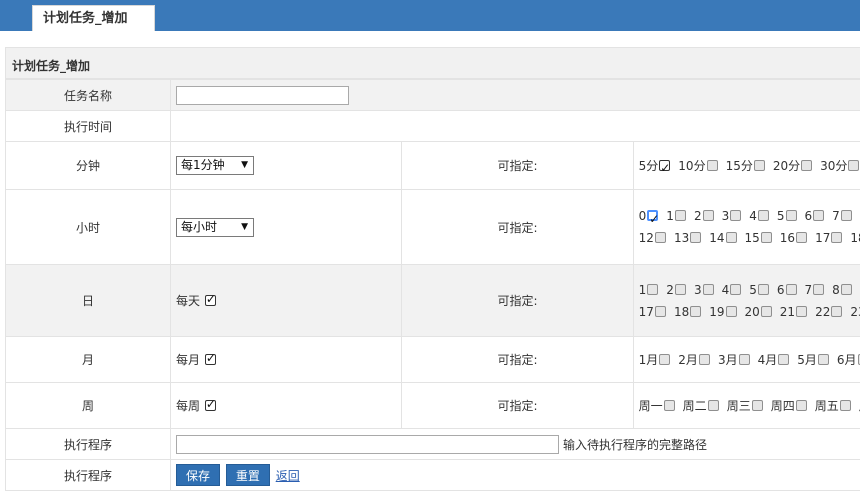  Describe the element at coordinates (681, 238) in the screenshot. I see `hour-option-label: 13` at that location.